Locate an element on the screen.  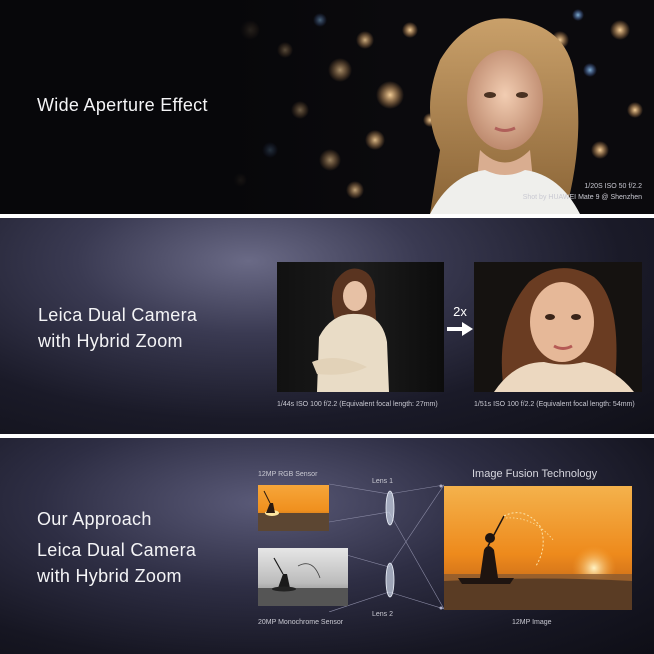
subtitle-line-2: with Hybrid Zoom is located at coordinates (109, 576).